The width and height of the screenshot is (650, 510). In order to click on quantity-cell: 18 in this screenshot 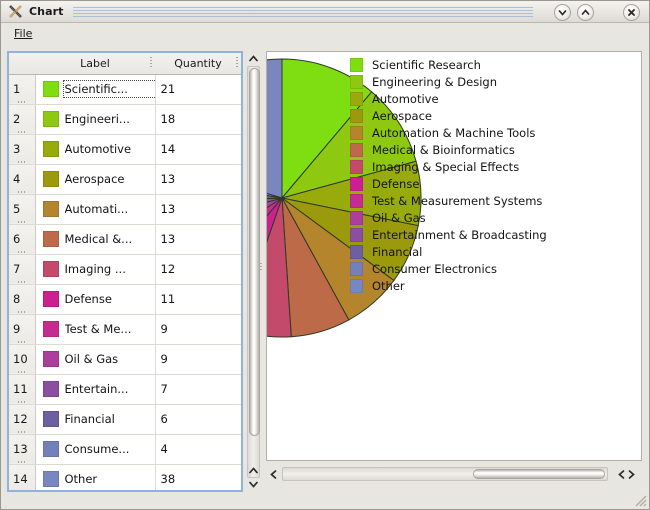, I will do `click(198, 119)`.